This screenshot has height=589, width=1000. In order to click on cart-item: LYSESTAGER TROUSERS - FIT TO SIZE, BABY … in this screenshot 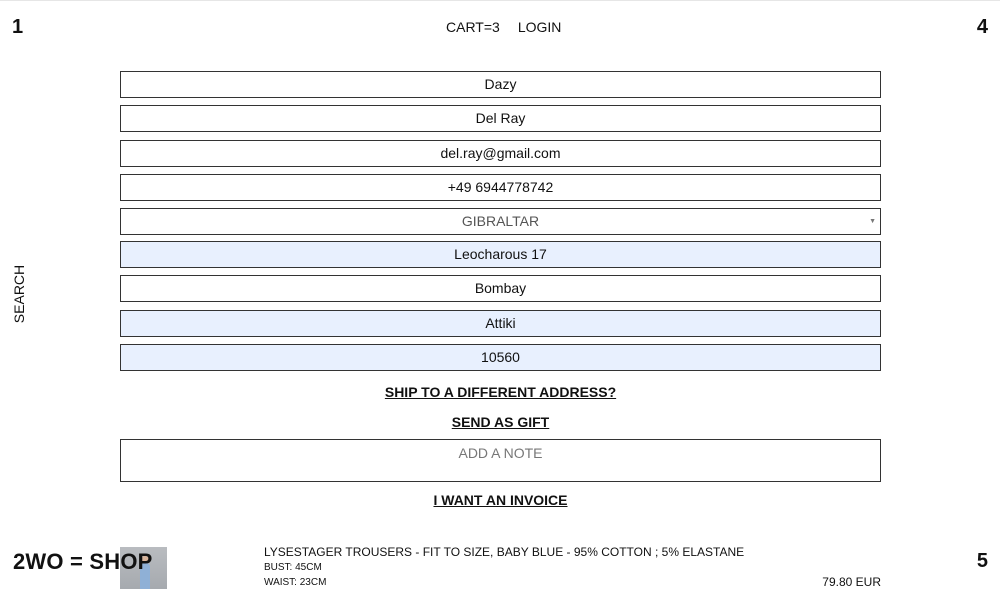, I will do `click(500, 567)`.